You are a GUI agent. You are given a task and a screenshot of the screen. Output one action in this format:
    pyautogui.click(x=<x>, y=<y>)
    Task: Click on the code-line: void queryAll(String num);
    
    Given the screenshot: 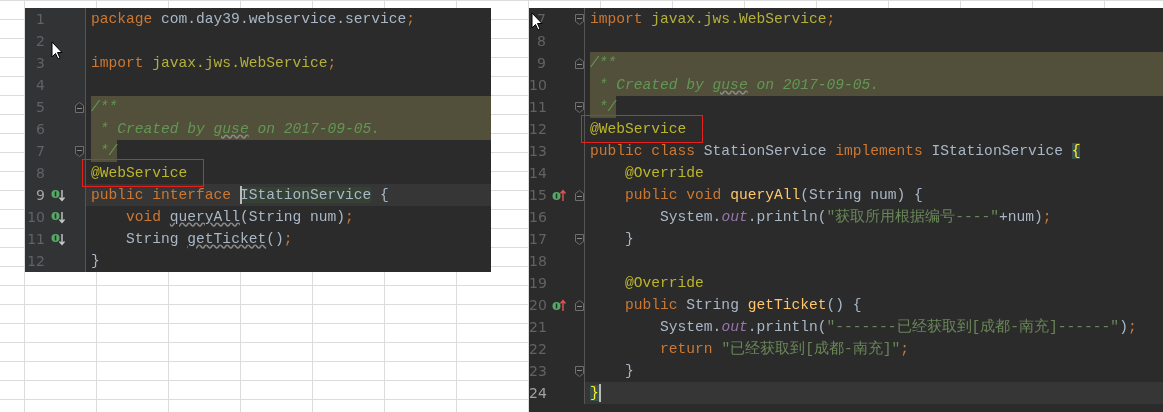 What is the action you would take?
    pyautogui.click(x=239, y=217)
    